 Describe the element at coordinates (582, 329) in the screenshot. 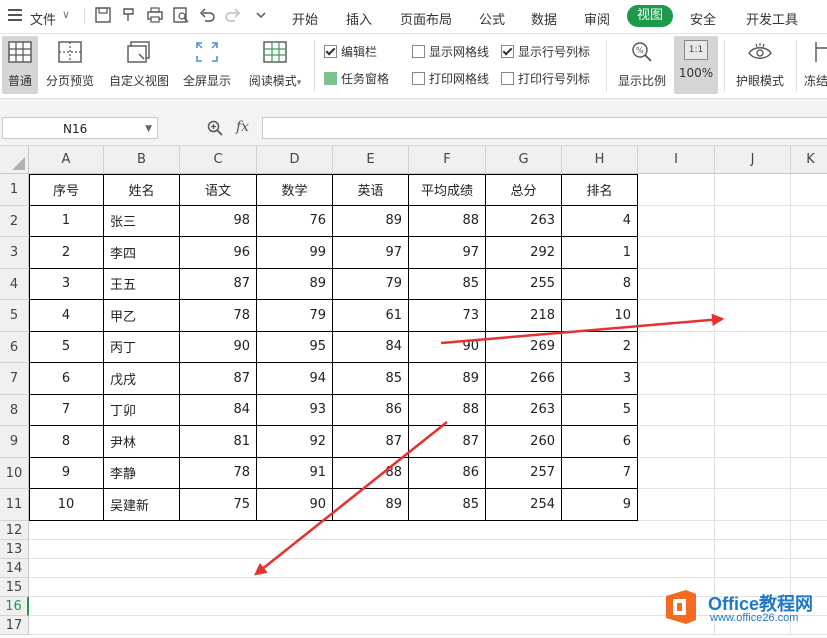

I see `red-arrow-right` at that location.